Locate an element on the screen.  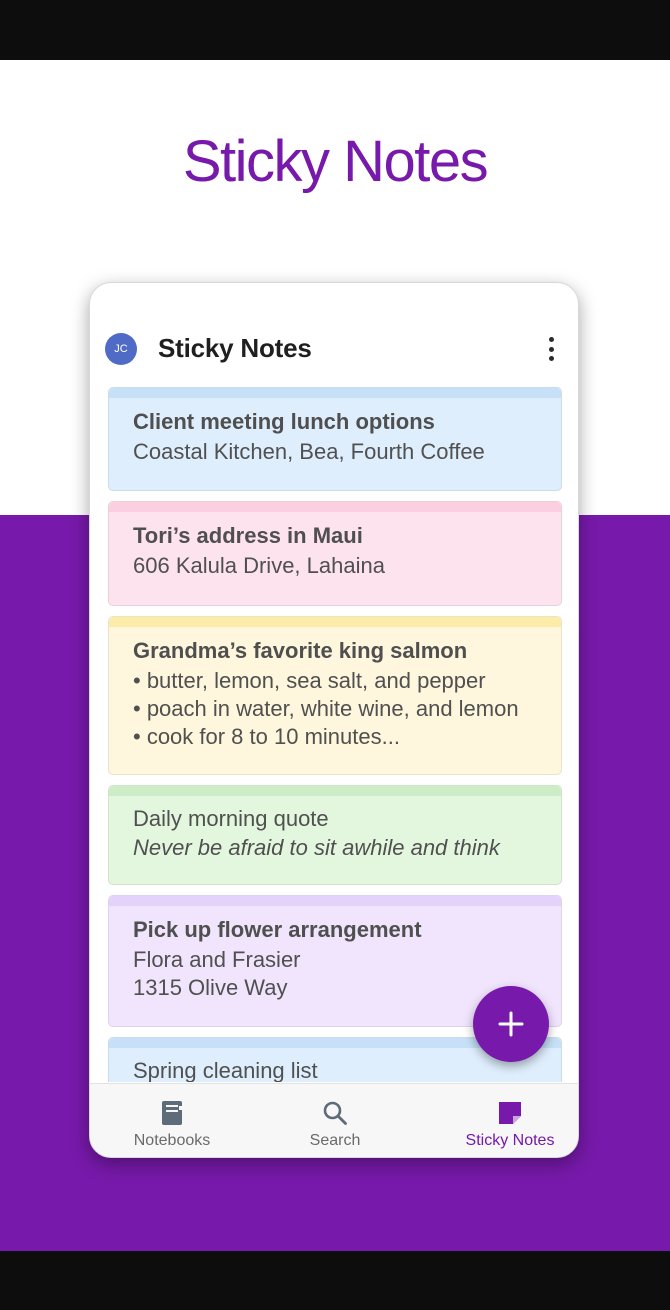
nav-sticky-notes-label: Sticky Notes is located at coordinates (510, 1140).